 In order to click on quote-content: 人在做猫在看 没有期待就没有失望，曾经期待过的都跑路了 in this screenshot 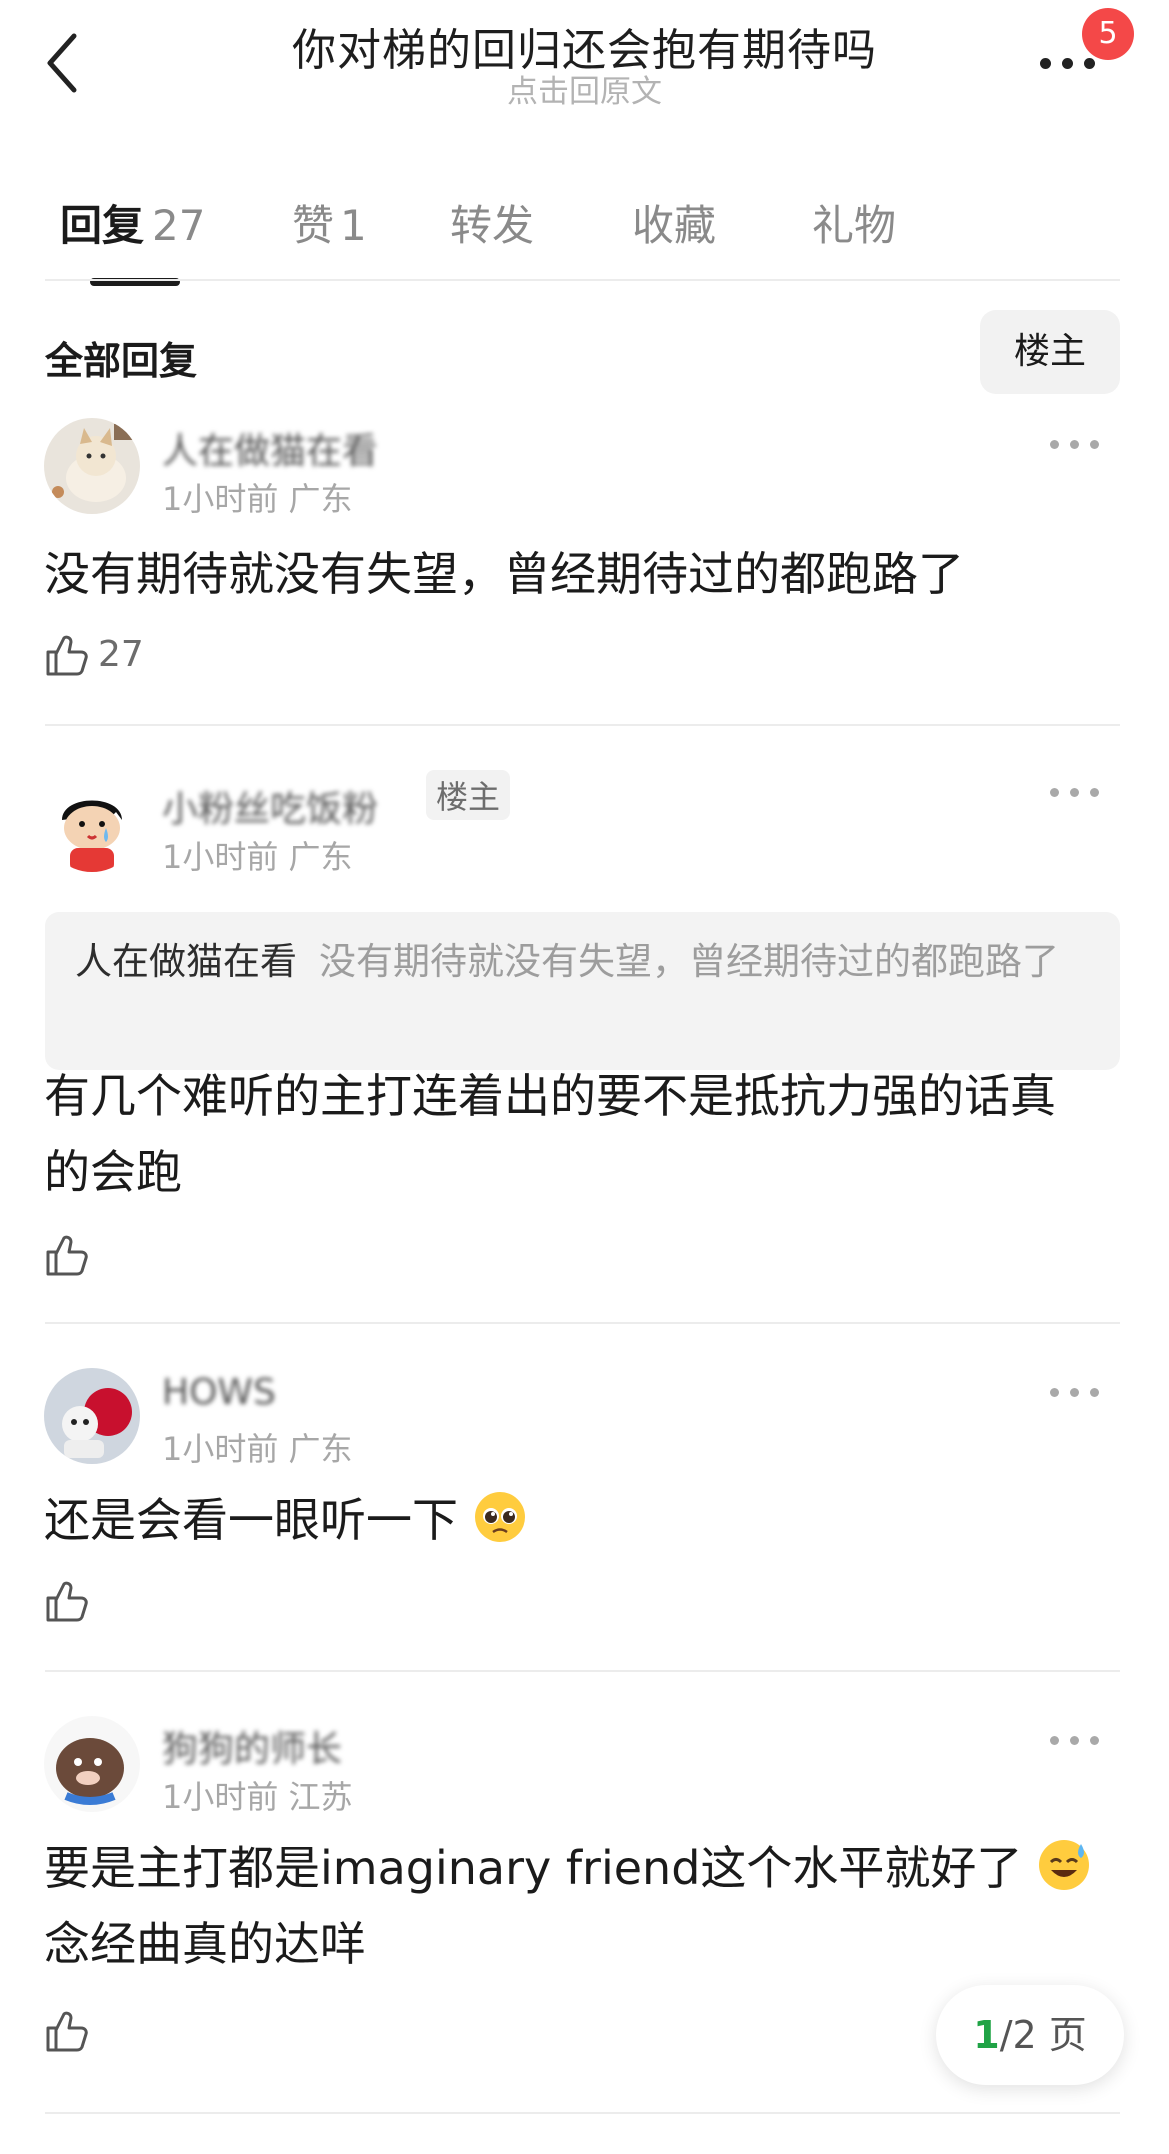, I will do `click(585, 962)`.